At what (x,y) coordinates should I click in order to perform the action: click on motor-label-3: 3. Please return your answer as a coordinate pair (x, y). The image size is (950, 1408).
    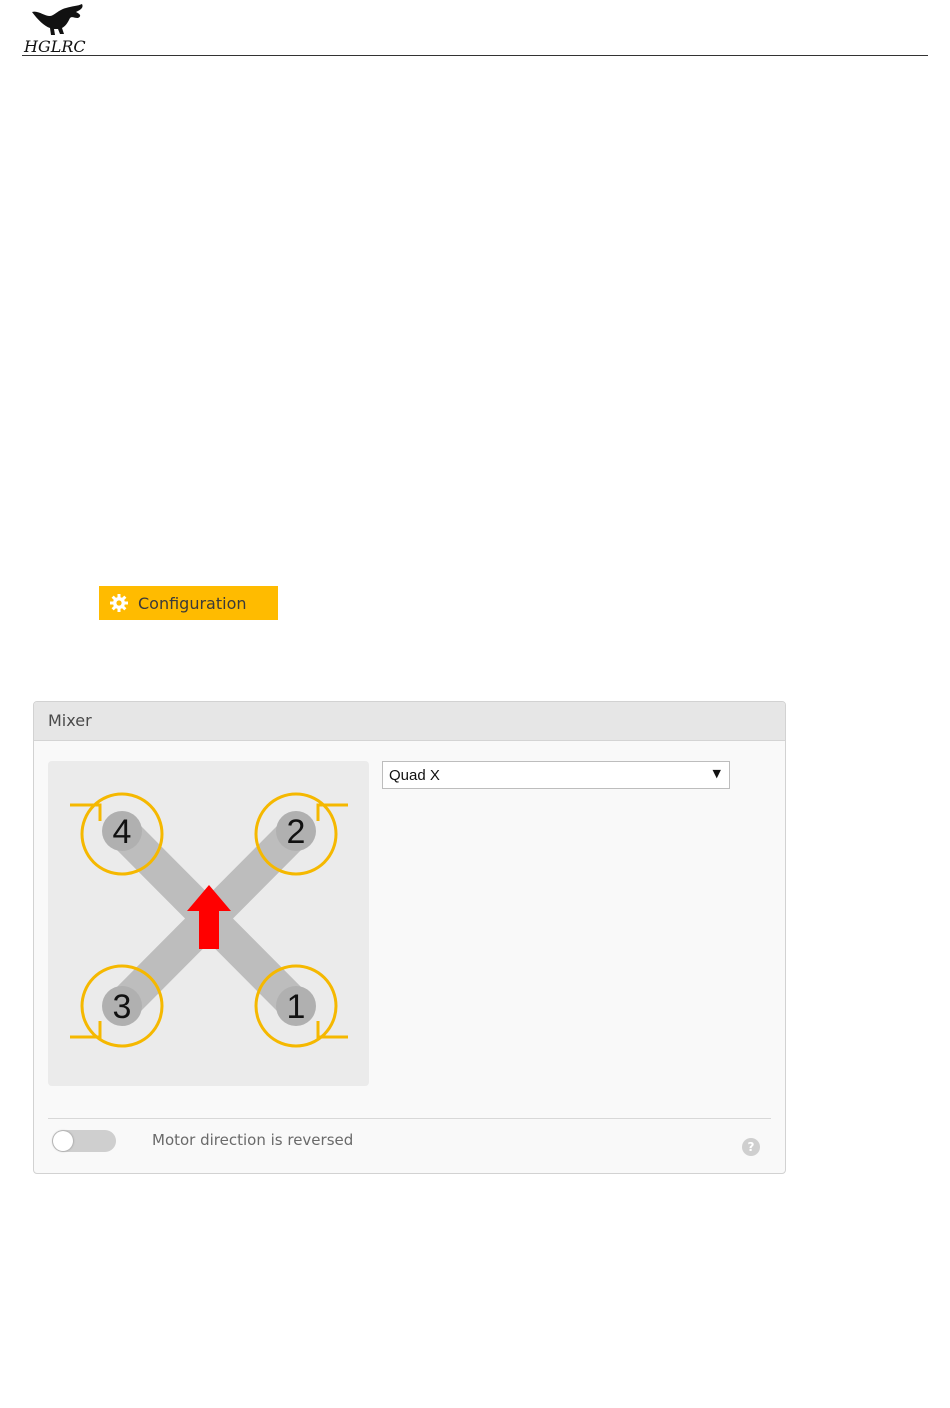
    Looking at the image, I should click on (122, 1007).